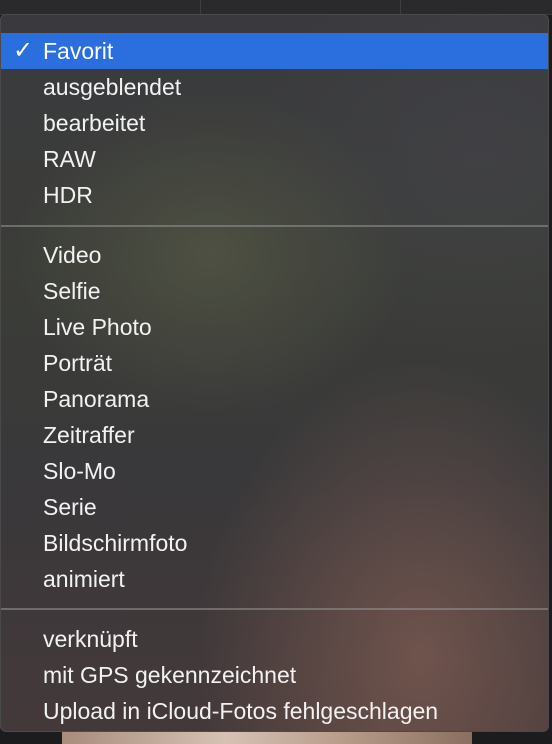  What do you see at coordinates (68, 195) in the screenshot?
I see `menu-item-label: HDR` at bounding box center [68, 195].